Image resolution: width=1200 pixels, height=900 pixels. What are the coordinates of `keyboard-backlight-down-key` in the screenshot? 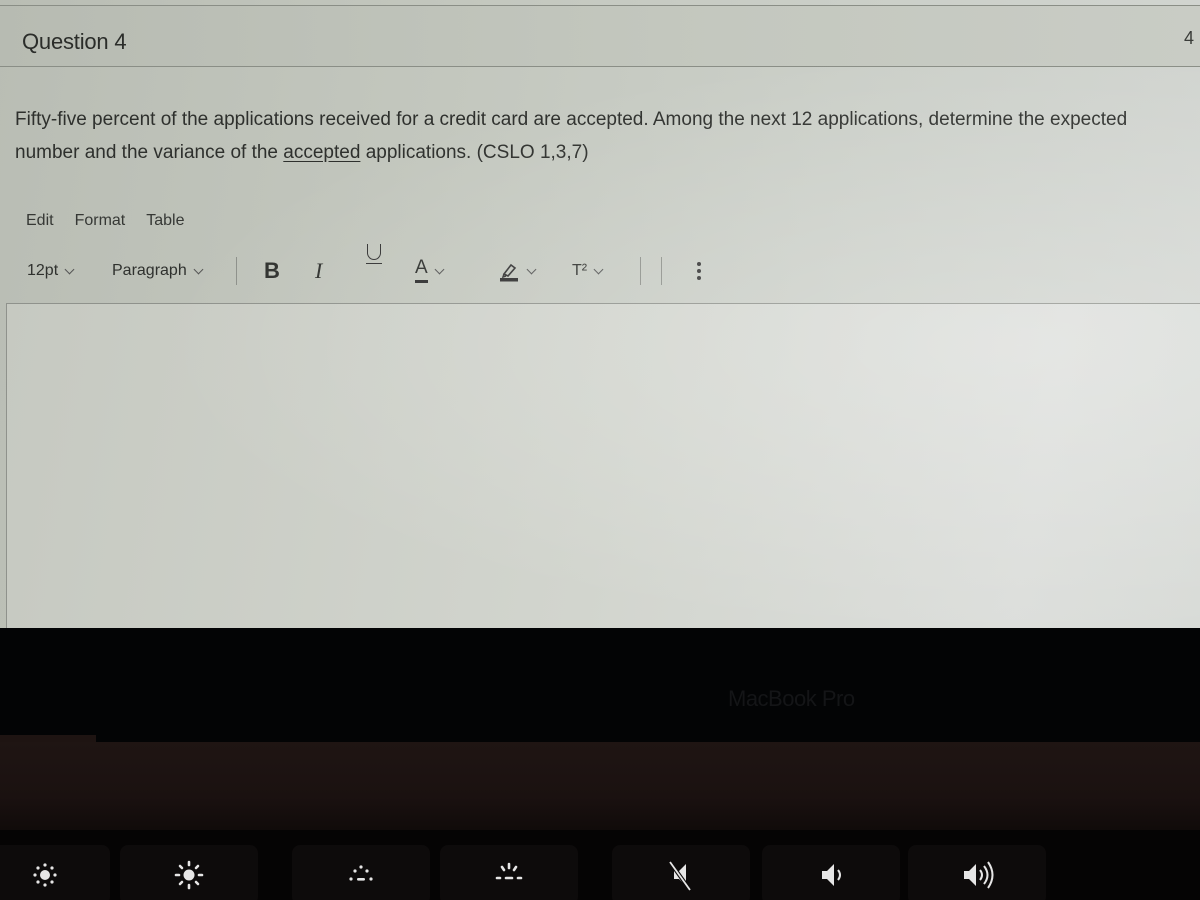 It's located at (361, 872).